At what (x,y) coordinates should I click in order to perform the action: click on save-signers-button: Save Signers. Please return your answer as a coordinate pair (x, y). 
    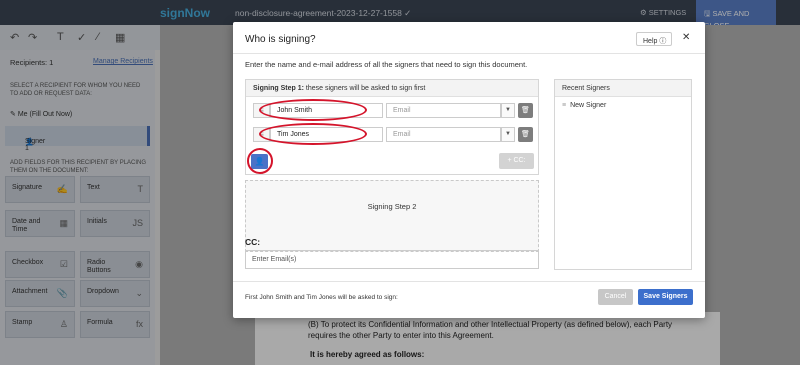
    Looking at the image, I should click on (665, 297).